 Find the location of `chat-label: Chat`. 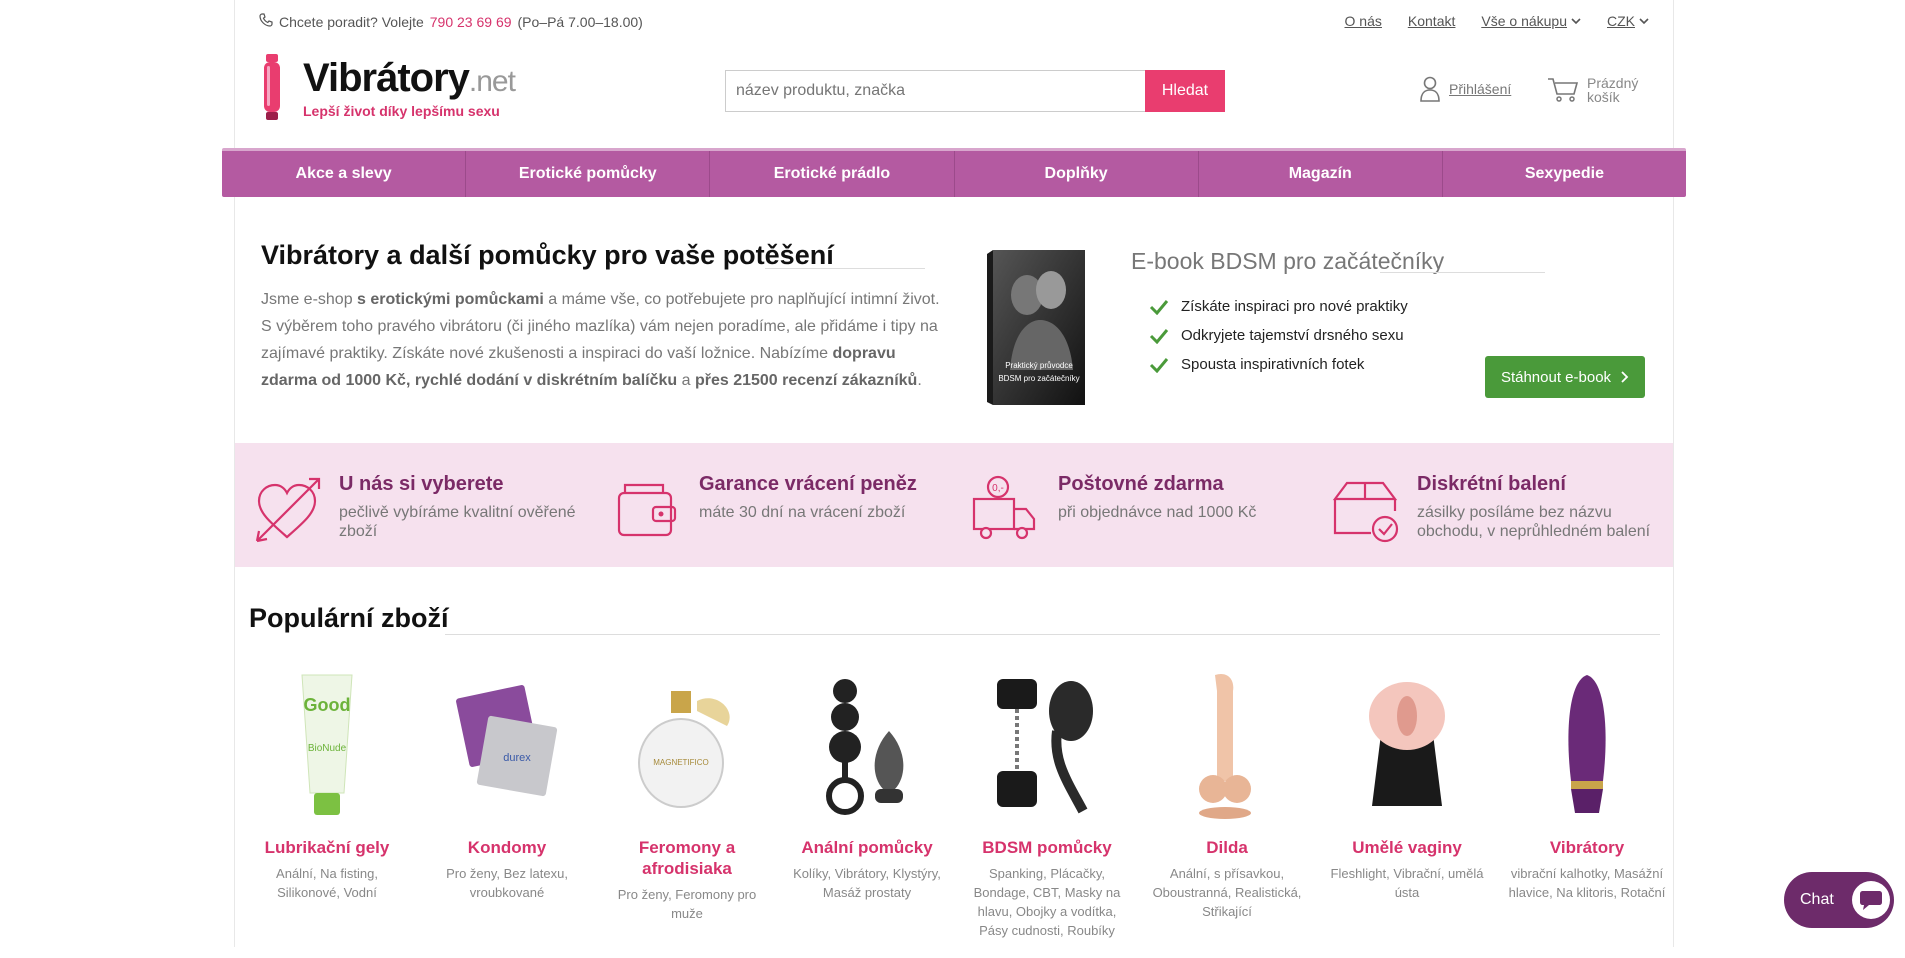

chat-label: Chat is located at coordinates (1817, 899).